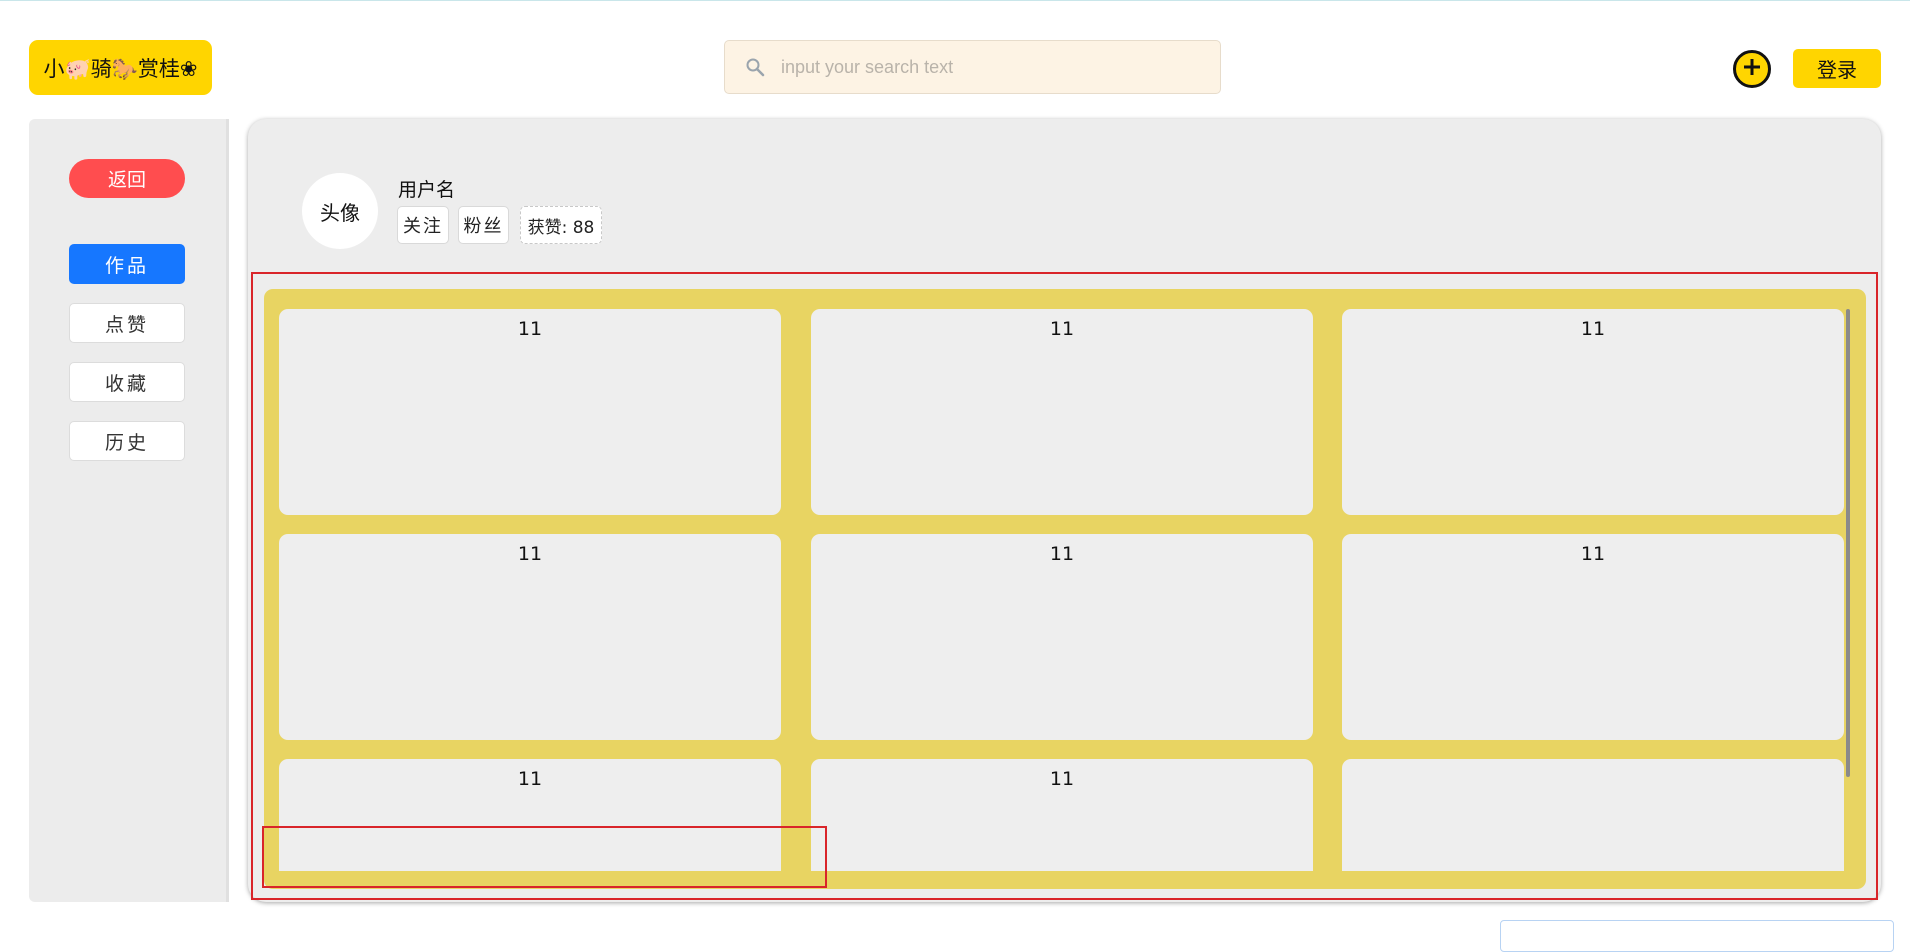  Describe the element at coordinates (544, 857) in the screenshot. I see `highlight-box` at that location.